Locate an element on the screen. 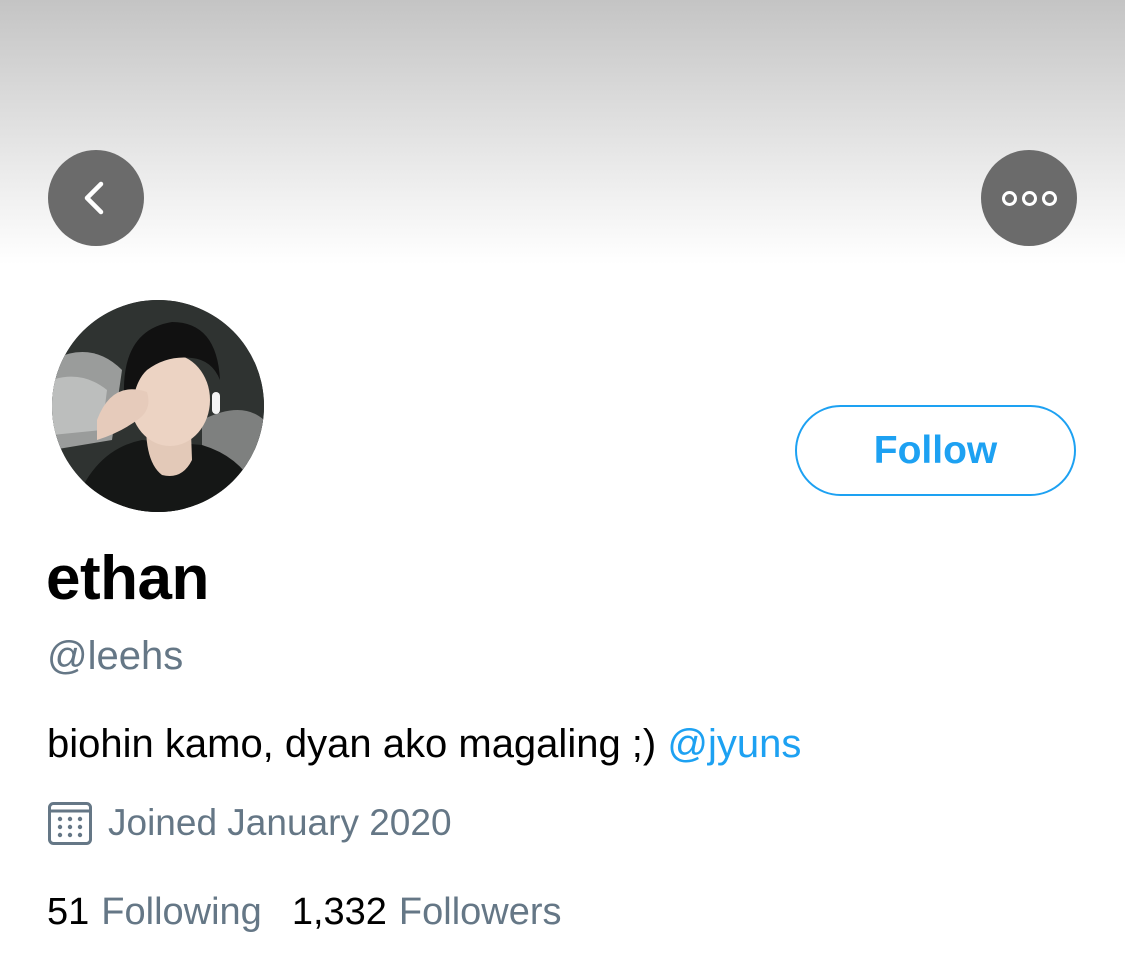 This screenshot has width=1125, height=961. bio-text: biohin kamo, dyan ako magaling ;) is located at coordinates (357, 744).